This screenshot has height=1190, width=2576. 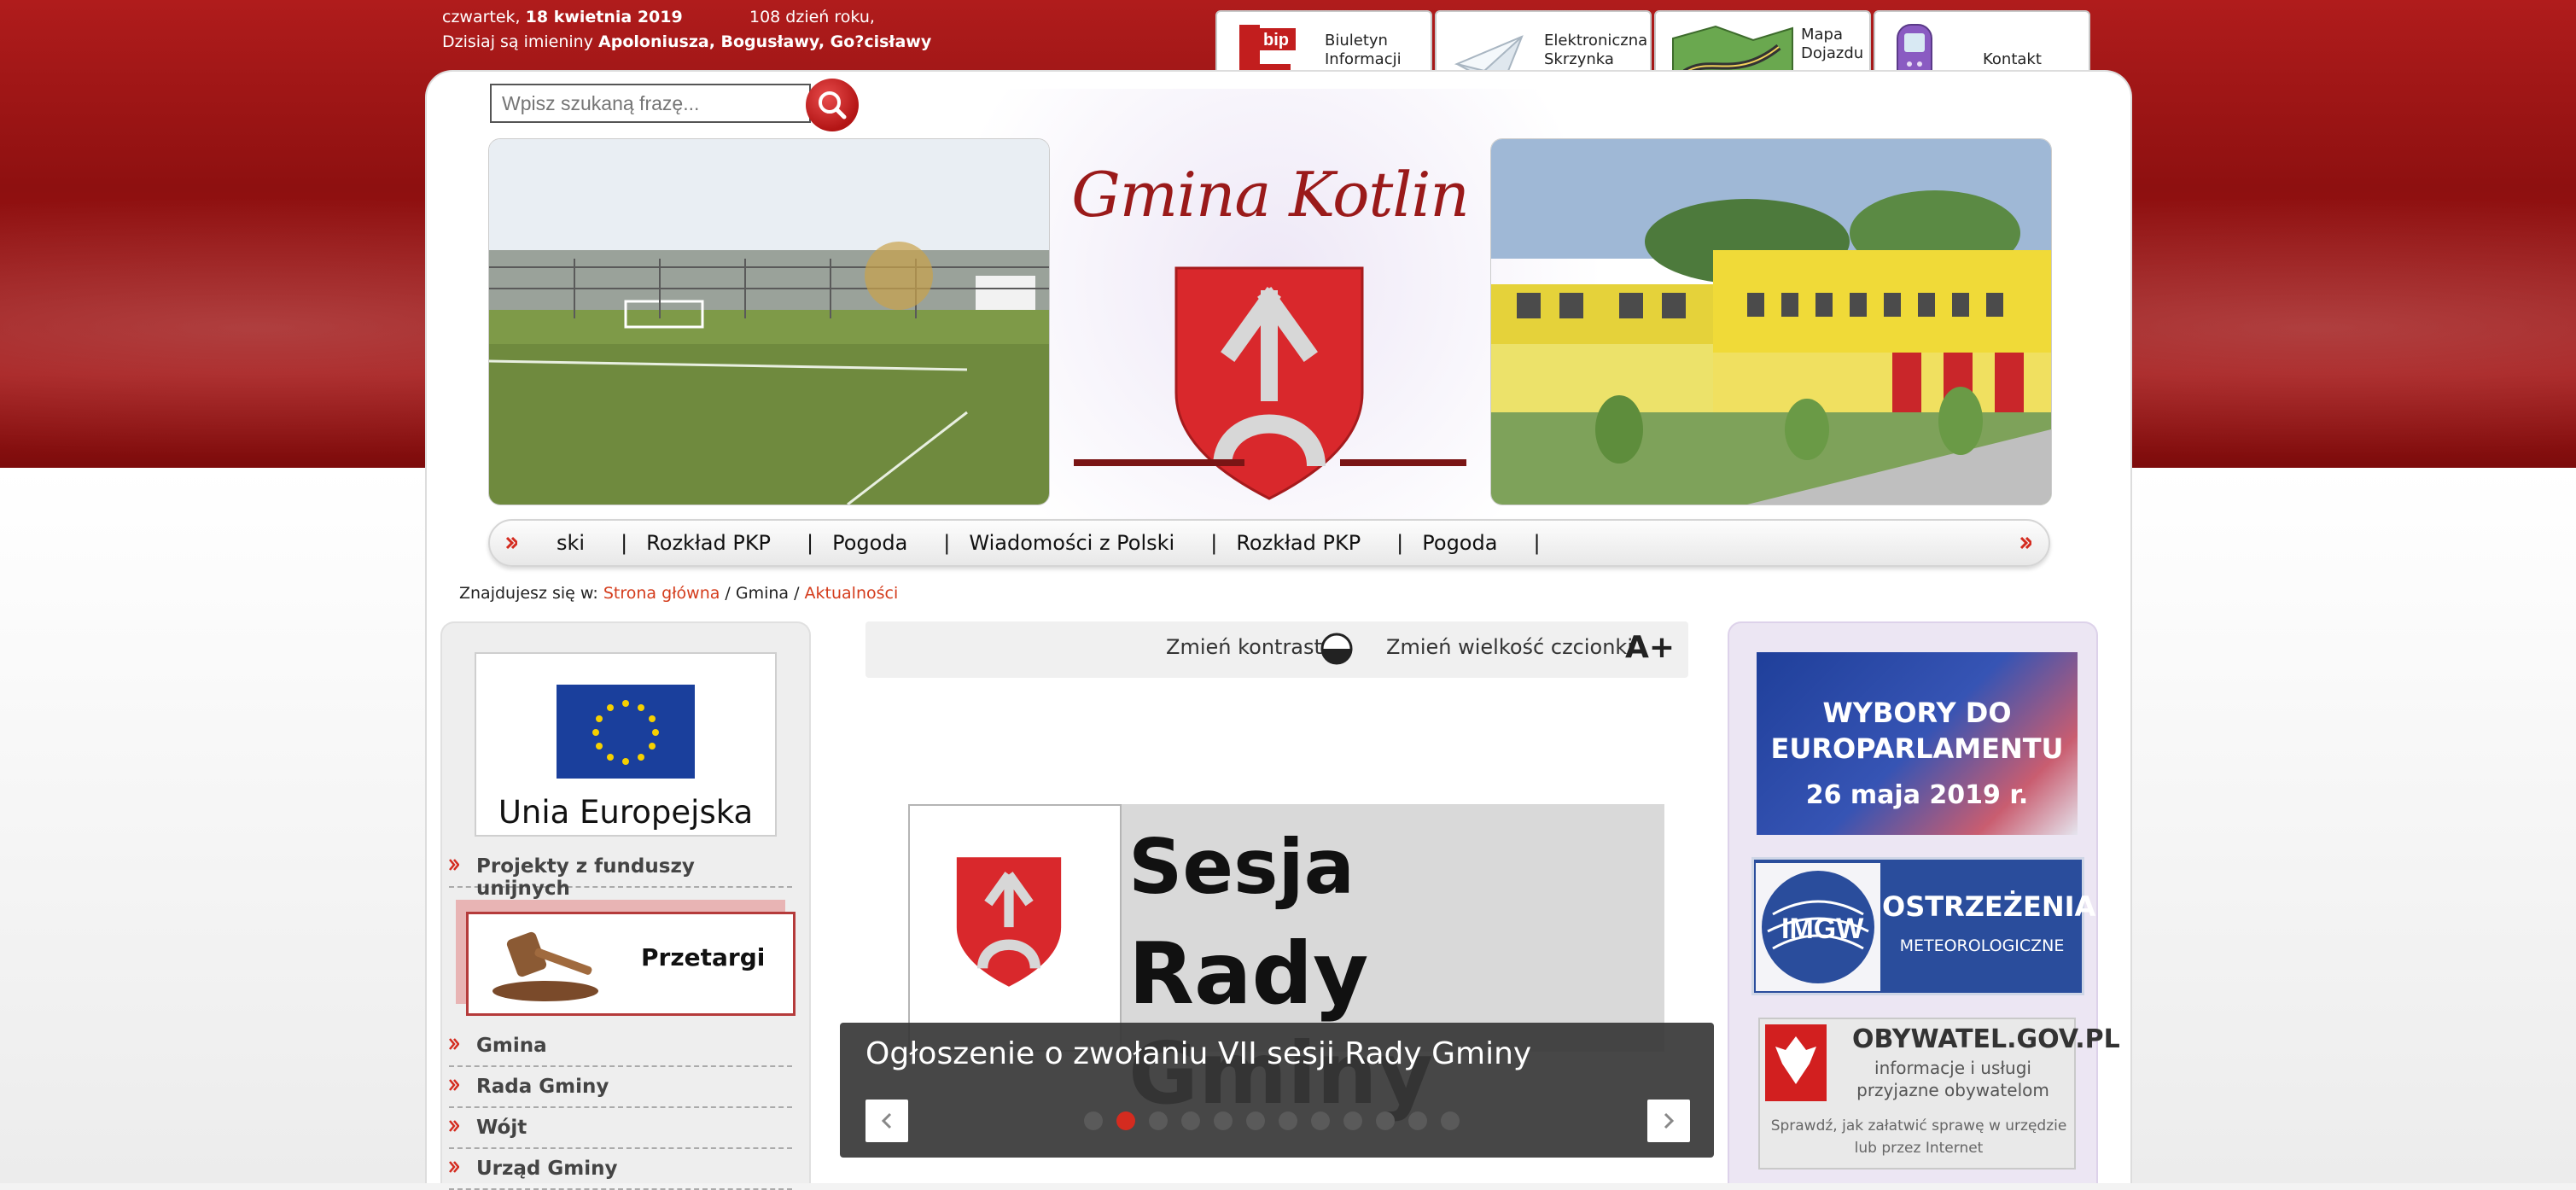 What do you see at coordinates (542, 1087) in the screenshot?
I see `sidebar-item-label: Rada Gminy` at bounding box center [542, 1087].